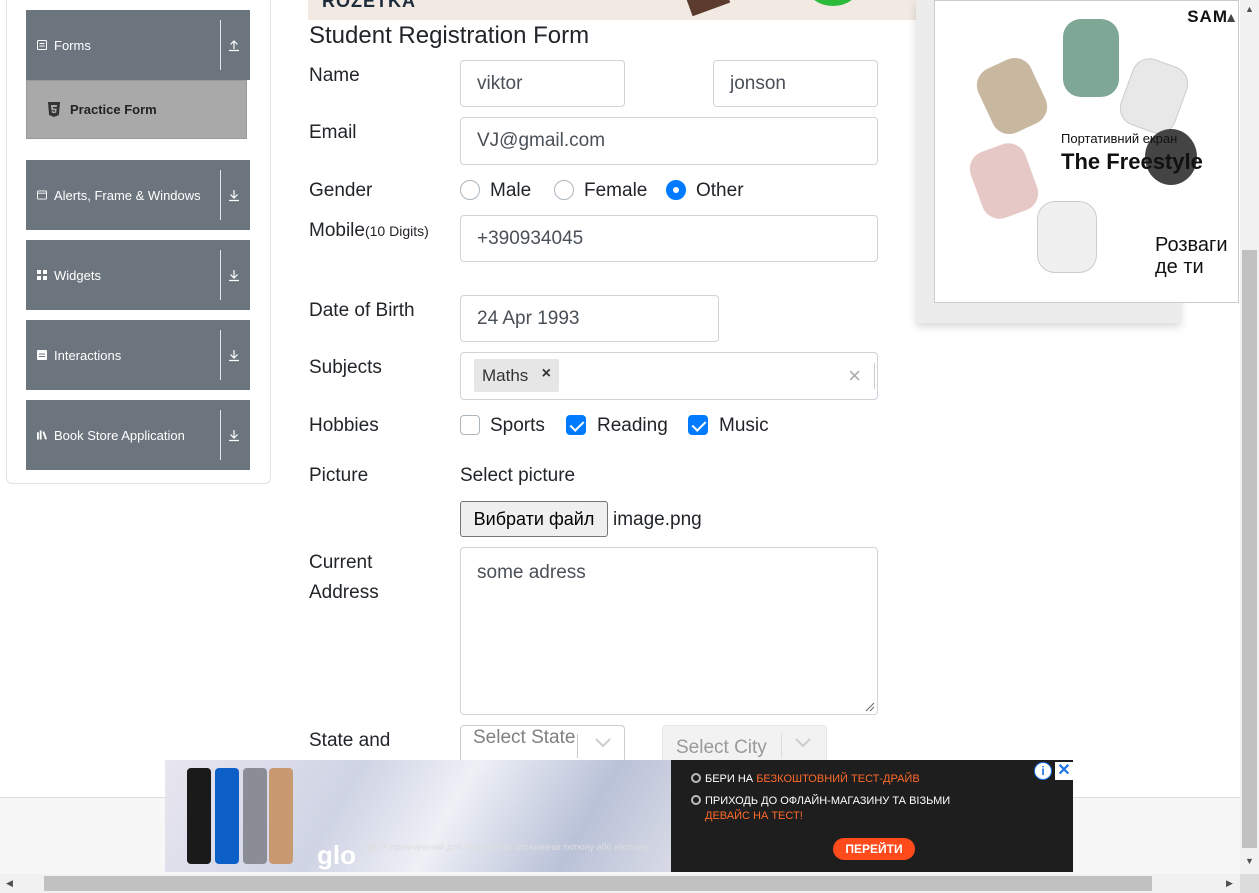 This screenshot has width=1259, height=893. What do you see at coordinates (754, 816) in the screenshot?
I see `ad-line-3: ДЕВАЙС НА ТЕСТ!` at bounding box center [754, 816].